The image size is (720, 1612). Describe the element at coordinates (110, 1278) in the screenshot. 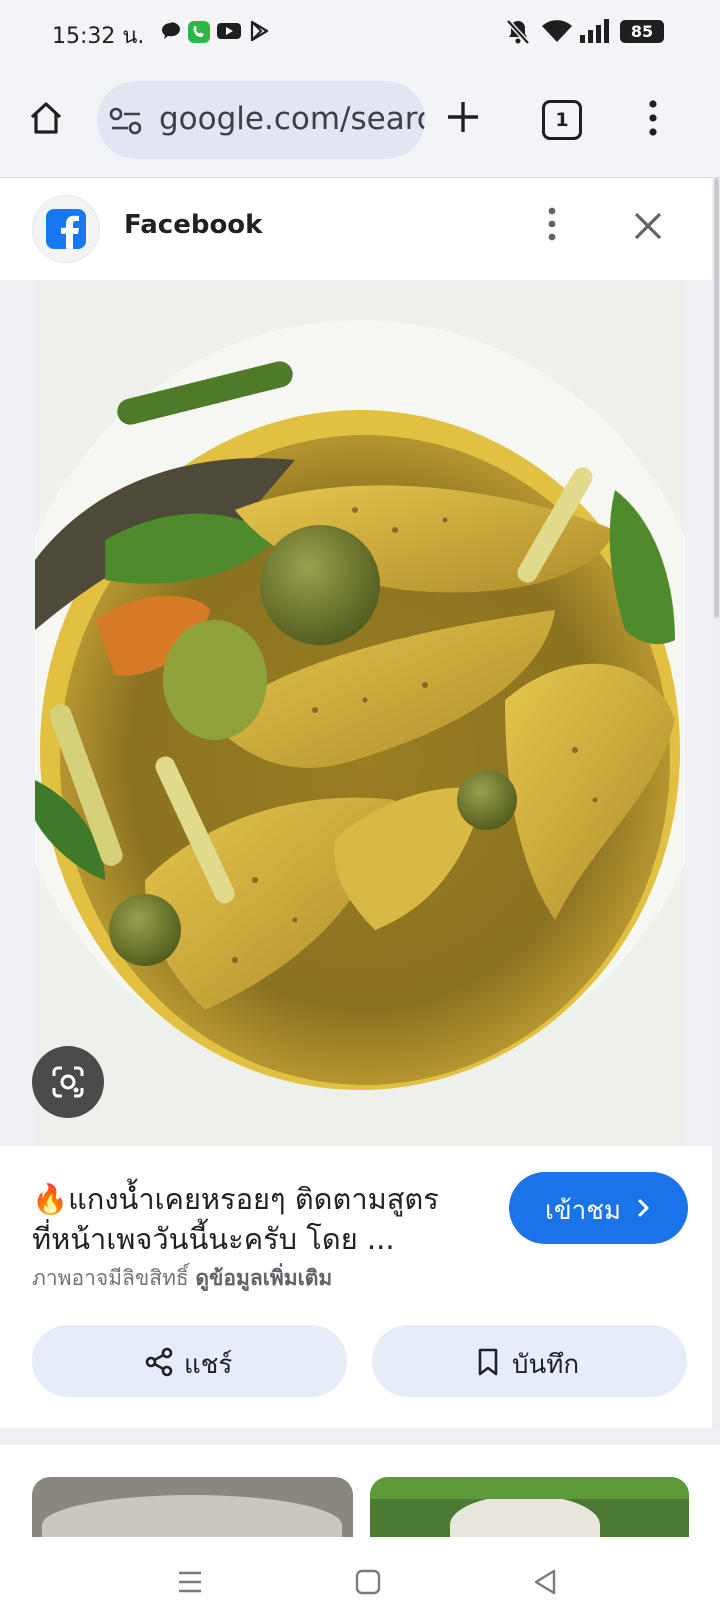

I see `copyright-text: ภาพอาจมีลิขสิทธิ์` at that location.